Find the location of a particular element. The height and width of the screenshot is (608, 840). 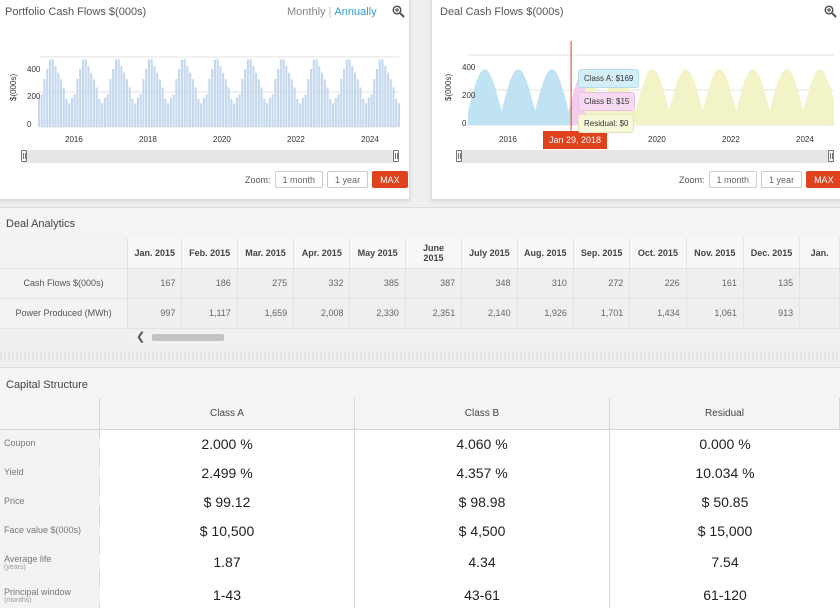

table-cell is located at coordinates (819, 283).